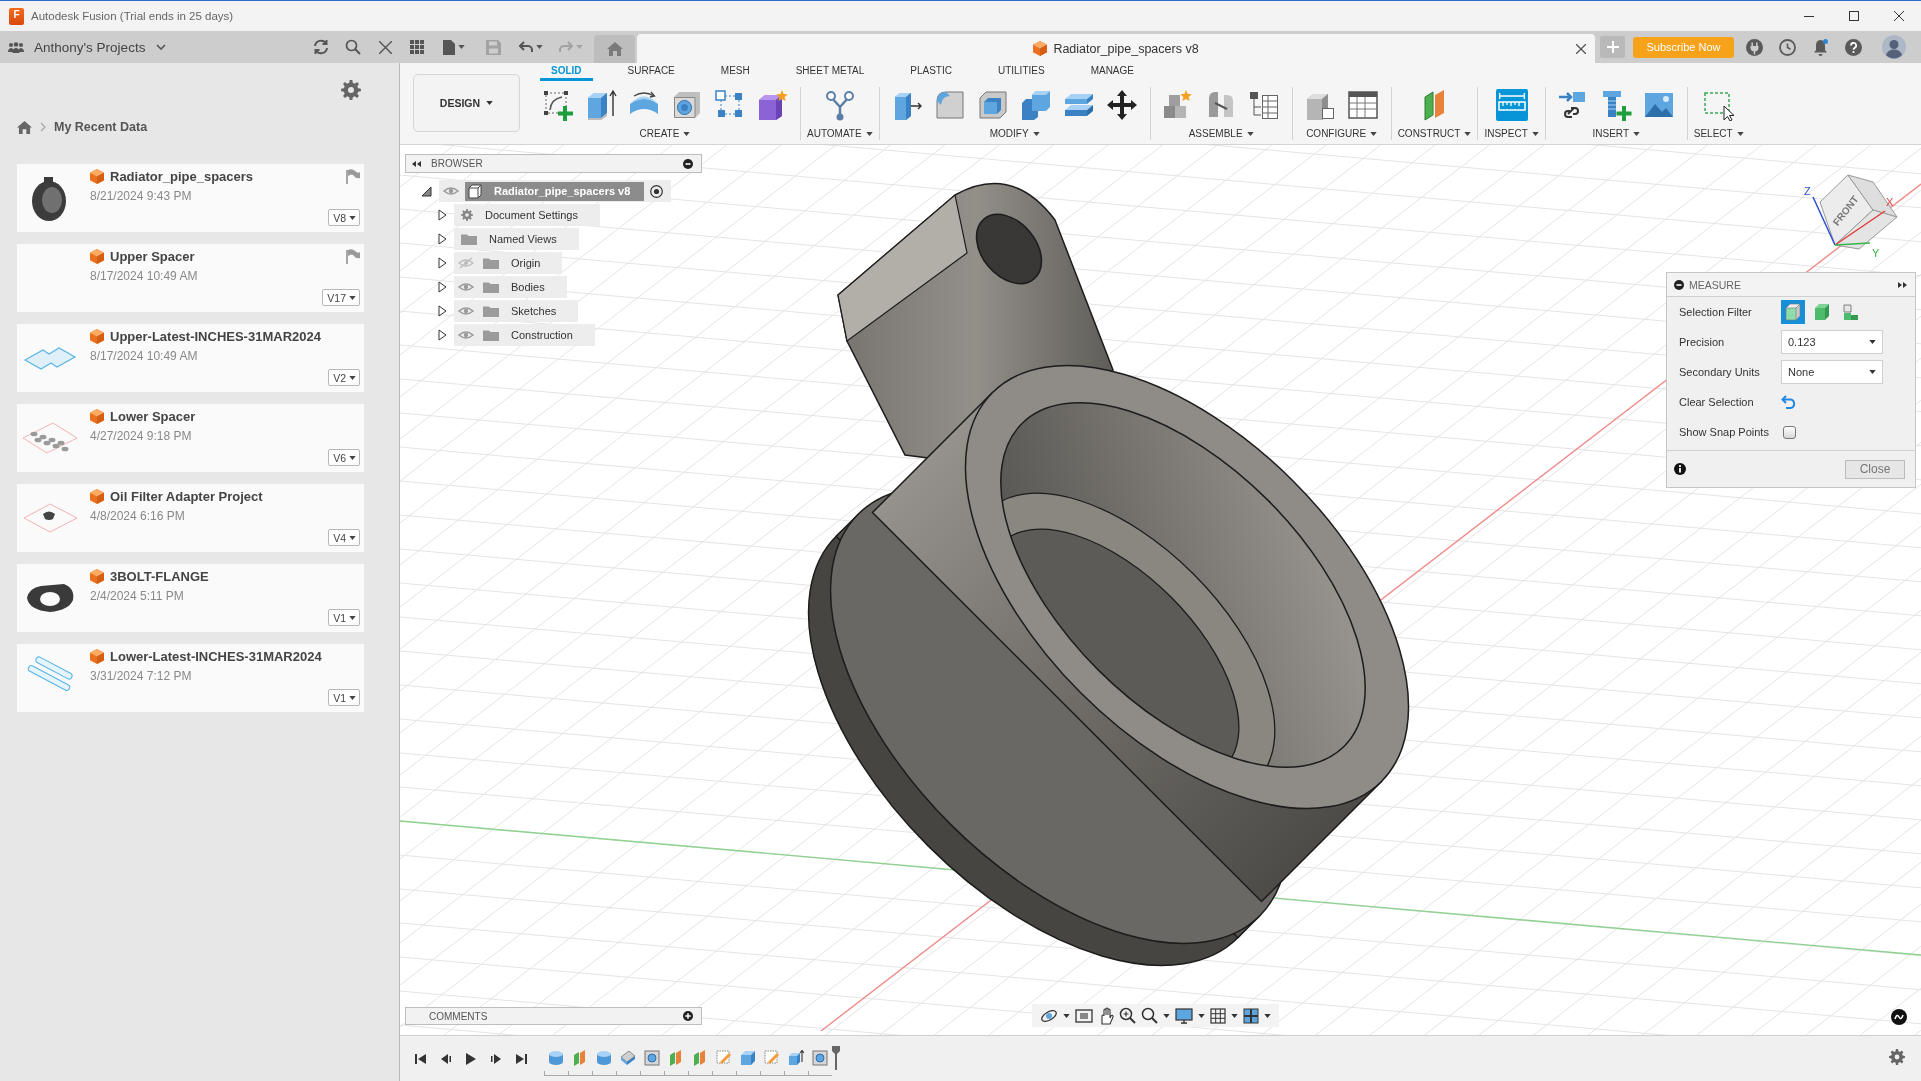 The image size is (1921, 1081). I want to click on toolbar-tab: MANAGE, so click(1112, 72).